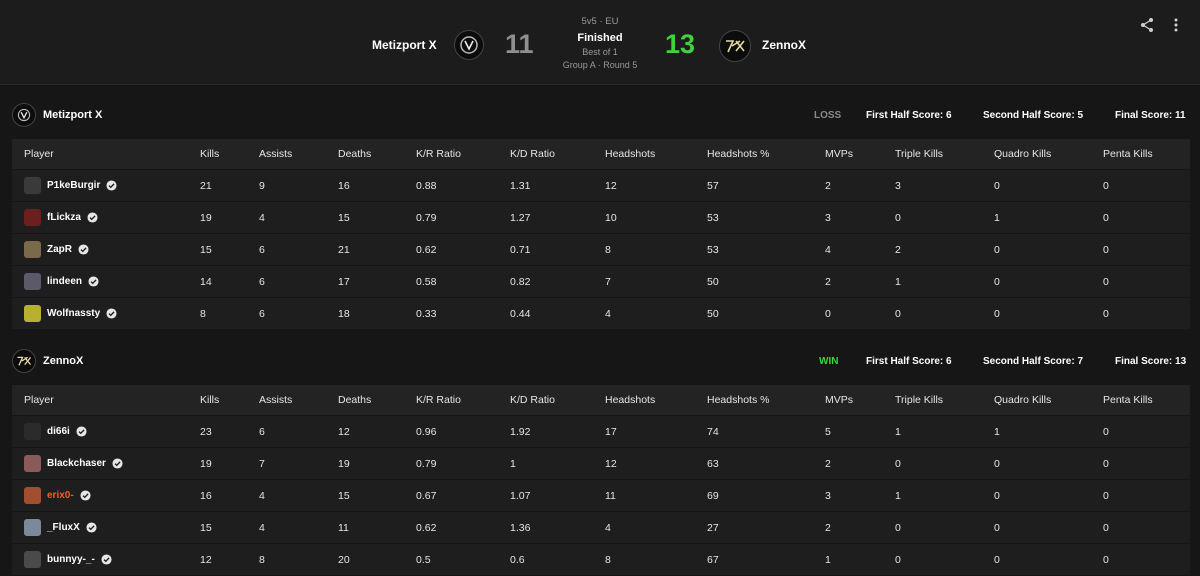 This screenshot has width=1200, height=576. Describe the element at coordinates (601, 282) in the screenshot. I see `table-row: lindeen 14 6 17 0.58 0.82 7 50 2 1 0 0` at that location.